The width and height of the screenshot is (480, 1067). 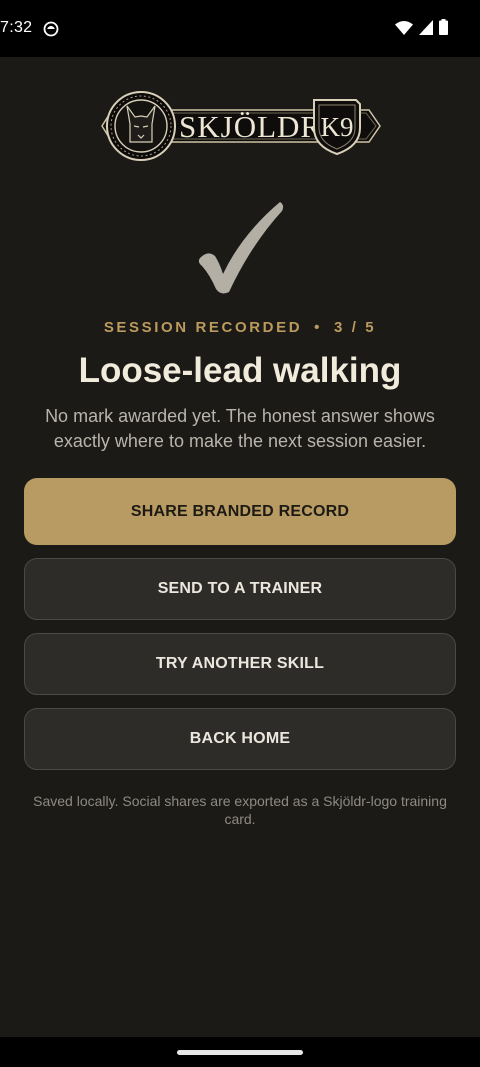 What do you see at coordinates (240, 511) in the screenshot?
I see `share-branded-record-button: SHARE BRANDED RECORD` at bounding box center [240, 511].